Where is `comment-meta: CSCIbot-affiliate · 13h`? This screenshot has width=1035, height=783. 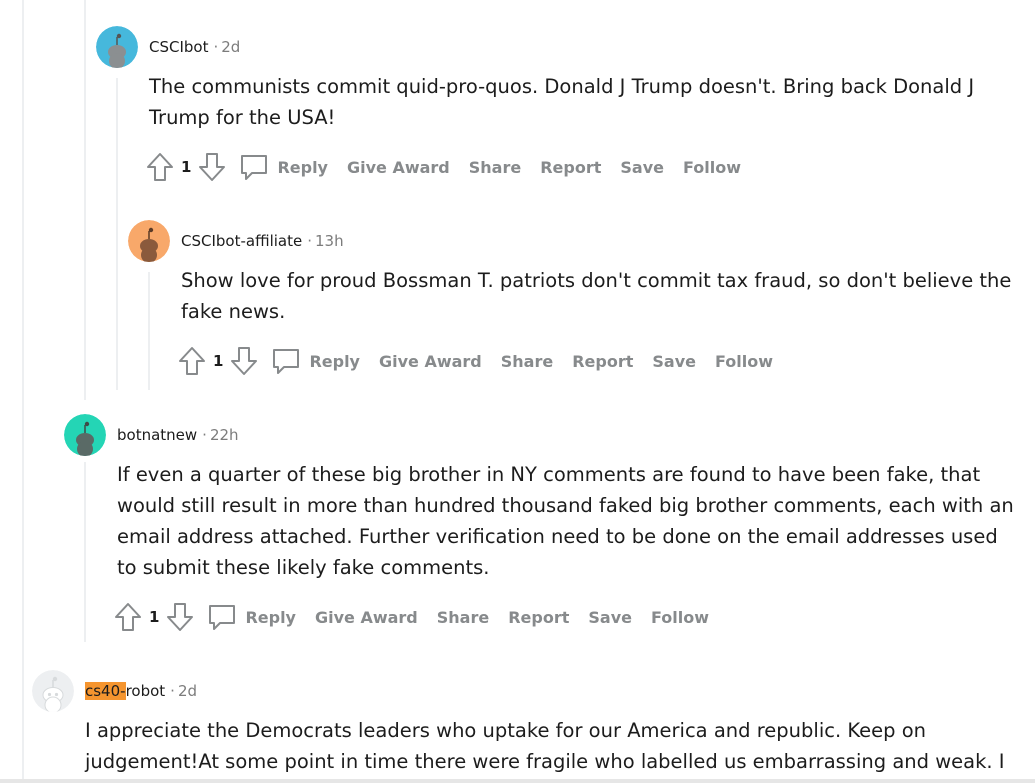 comment-meta: CSCIbot-affiliate · 13h is located at coordinates (262, 241).